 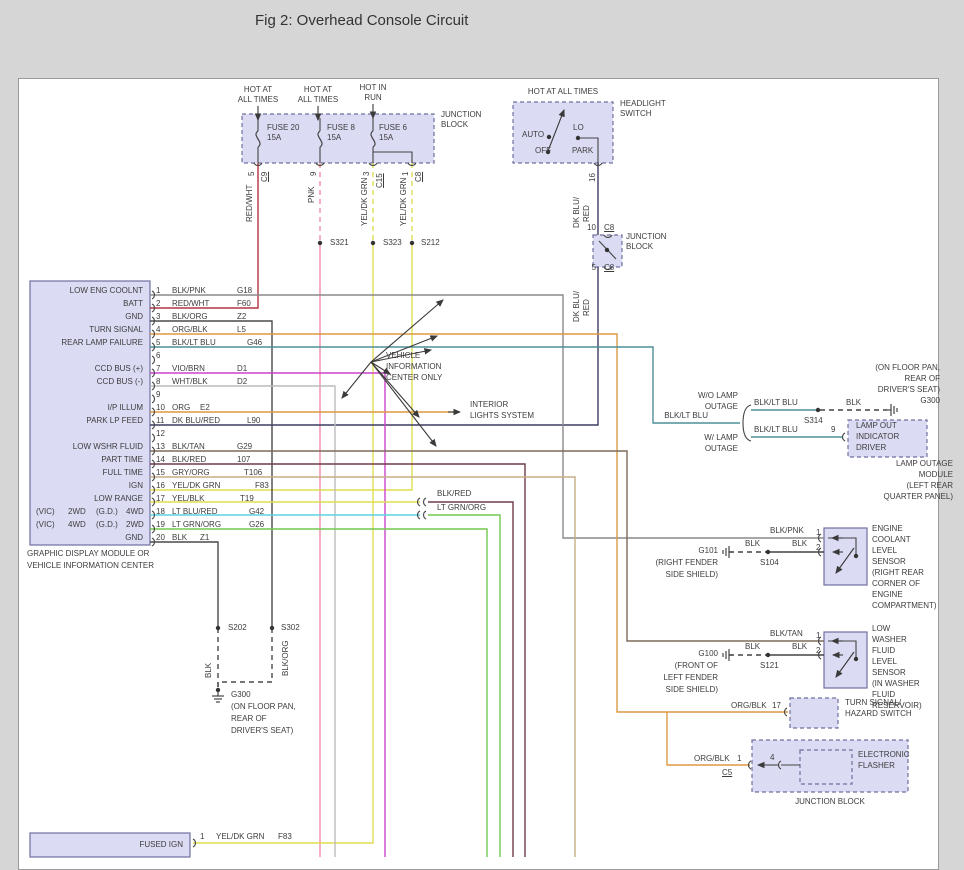 I want to click on wire-dk-blu-red-b, so click(x=374, y=346).